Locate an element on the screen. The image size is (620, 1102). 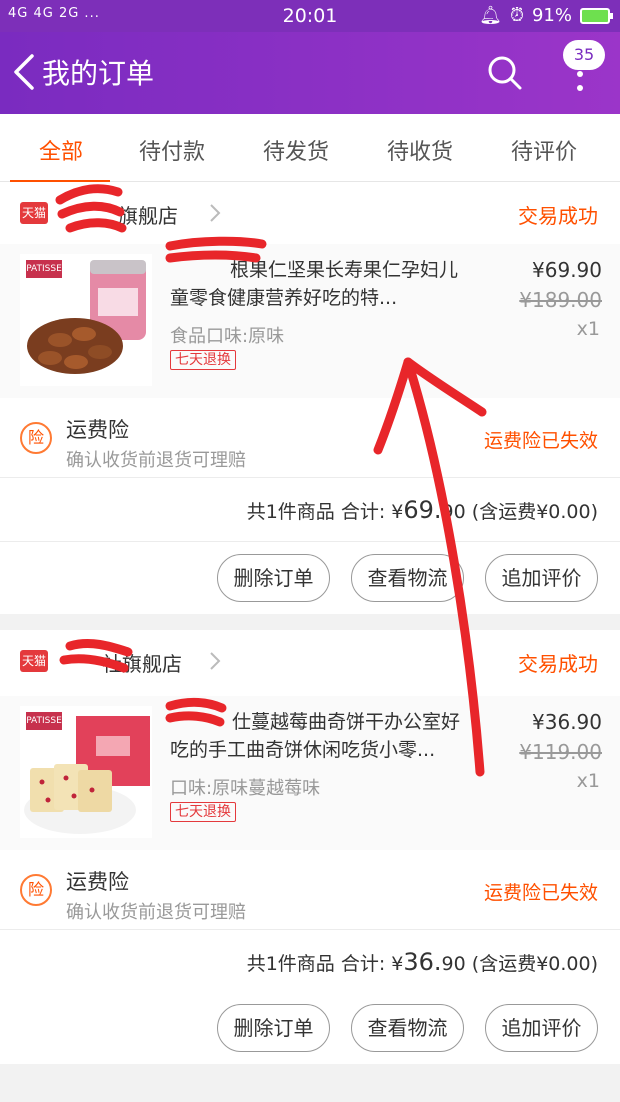
alarm-icon: ⏰︎ is located at coordinates (516, 15).